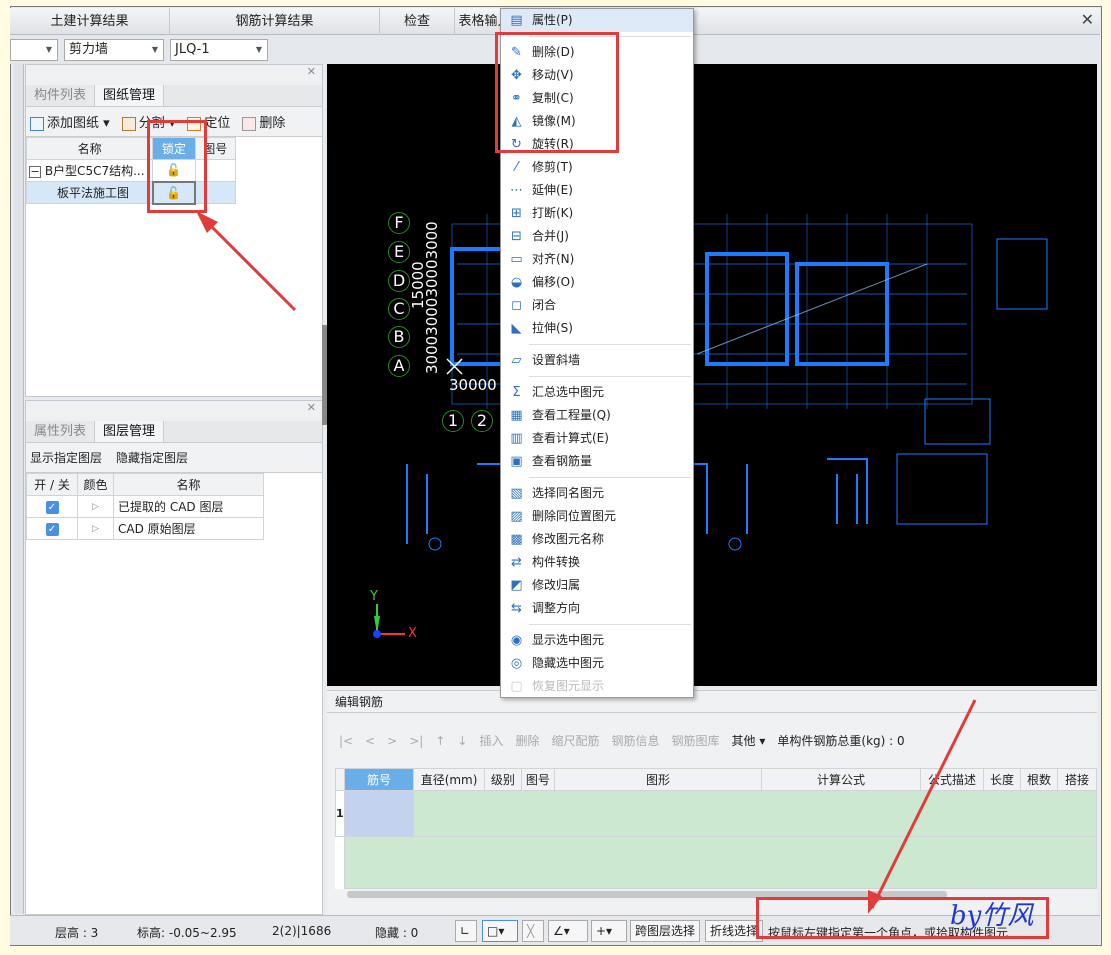 Image resolution: width=1111 pixels, height=955 pixels. What do you see at coordinates (992, 916) in the screenshot?
I see `watermark: by竹风` at bounding box center [992, 916].